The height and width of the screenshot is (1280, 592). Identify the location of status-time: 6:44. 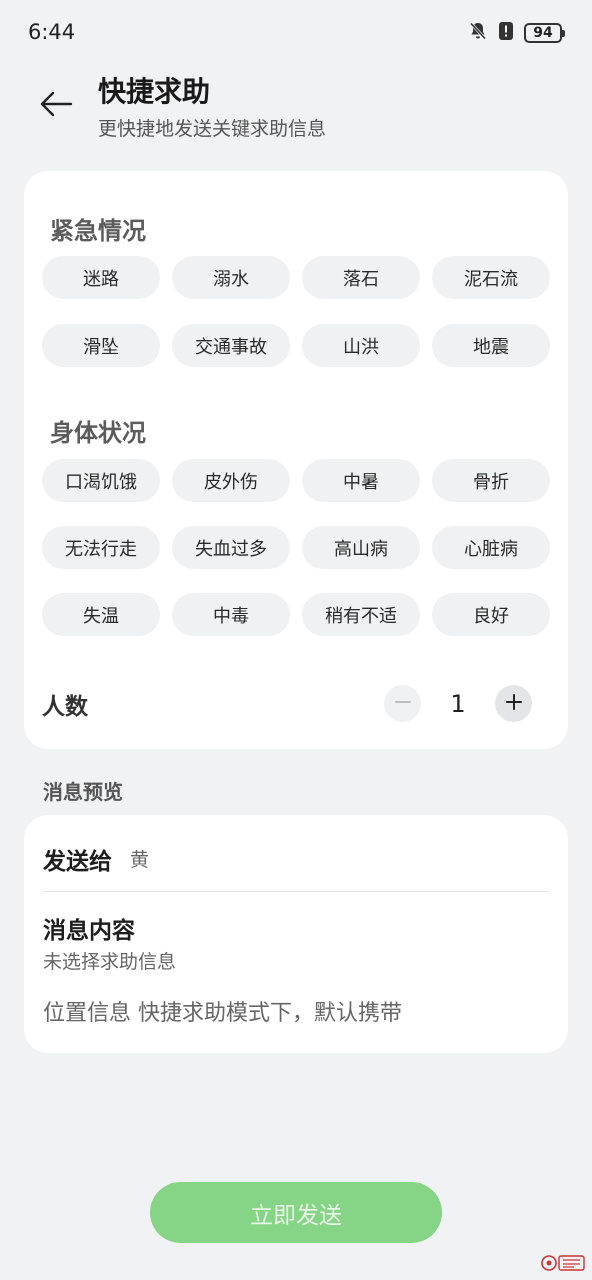
(52, 32).